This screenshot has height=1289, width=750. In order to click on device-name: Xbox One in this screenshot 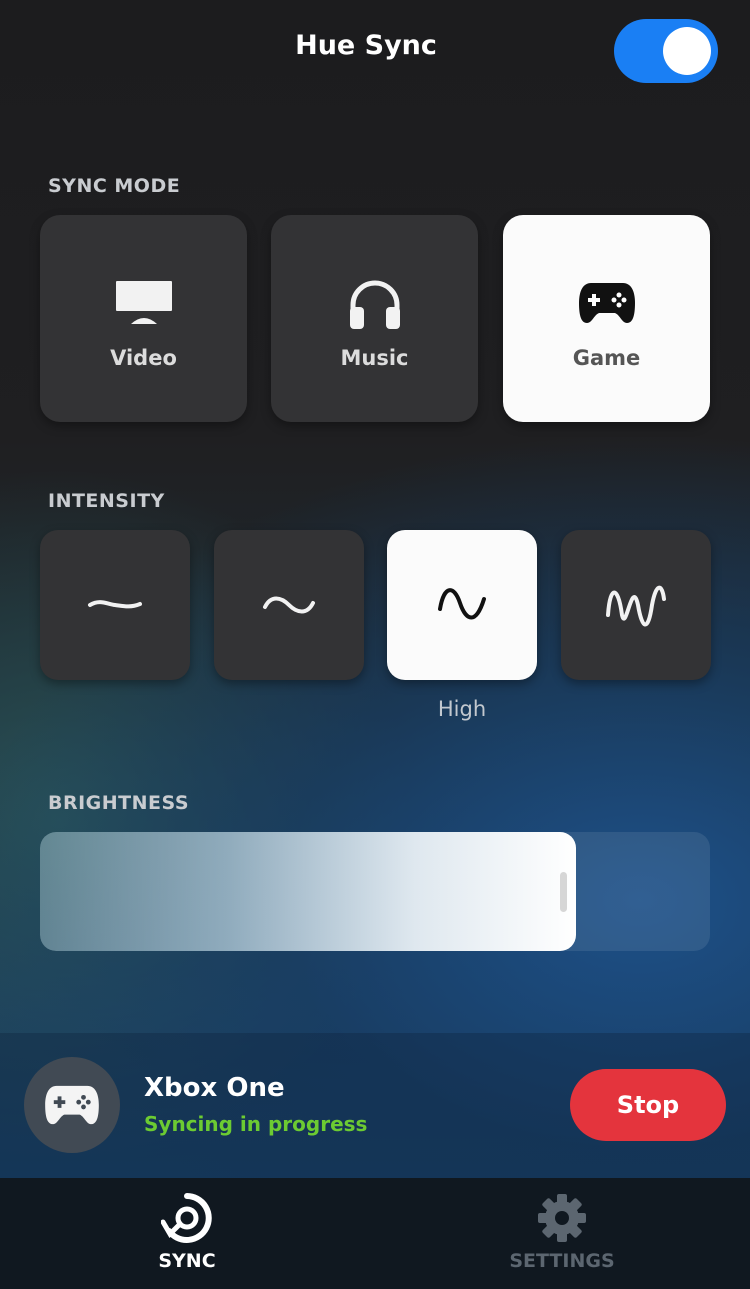, I will do `click(214, 1088)`.